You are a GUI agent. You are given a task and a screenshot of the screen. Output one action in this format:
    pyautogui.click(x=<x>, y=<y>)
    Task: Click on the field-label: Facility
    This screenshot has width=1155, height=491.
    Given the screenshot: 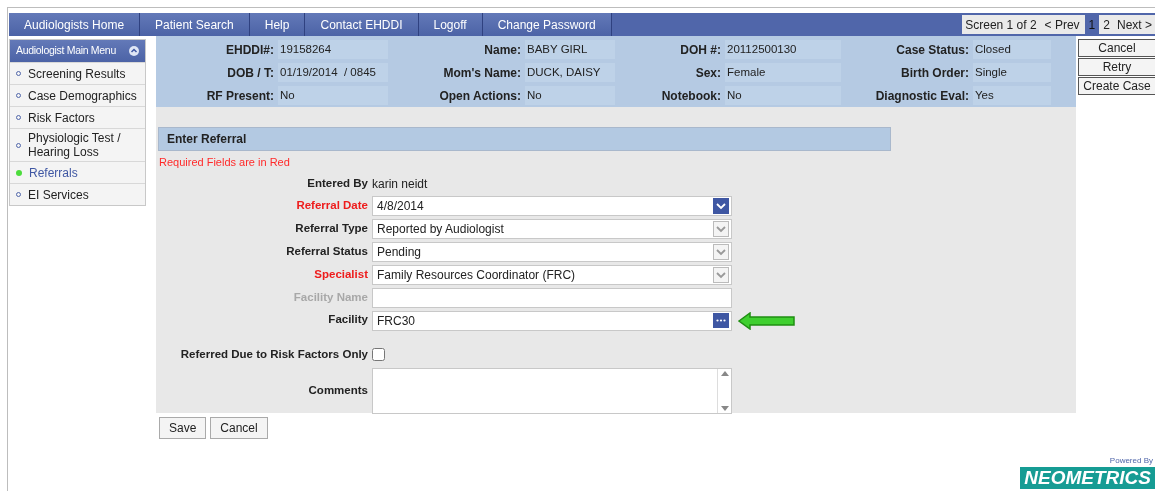 What is the action you would take?
    pyautogui.click(x=347, y=319)
    